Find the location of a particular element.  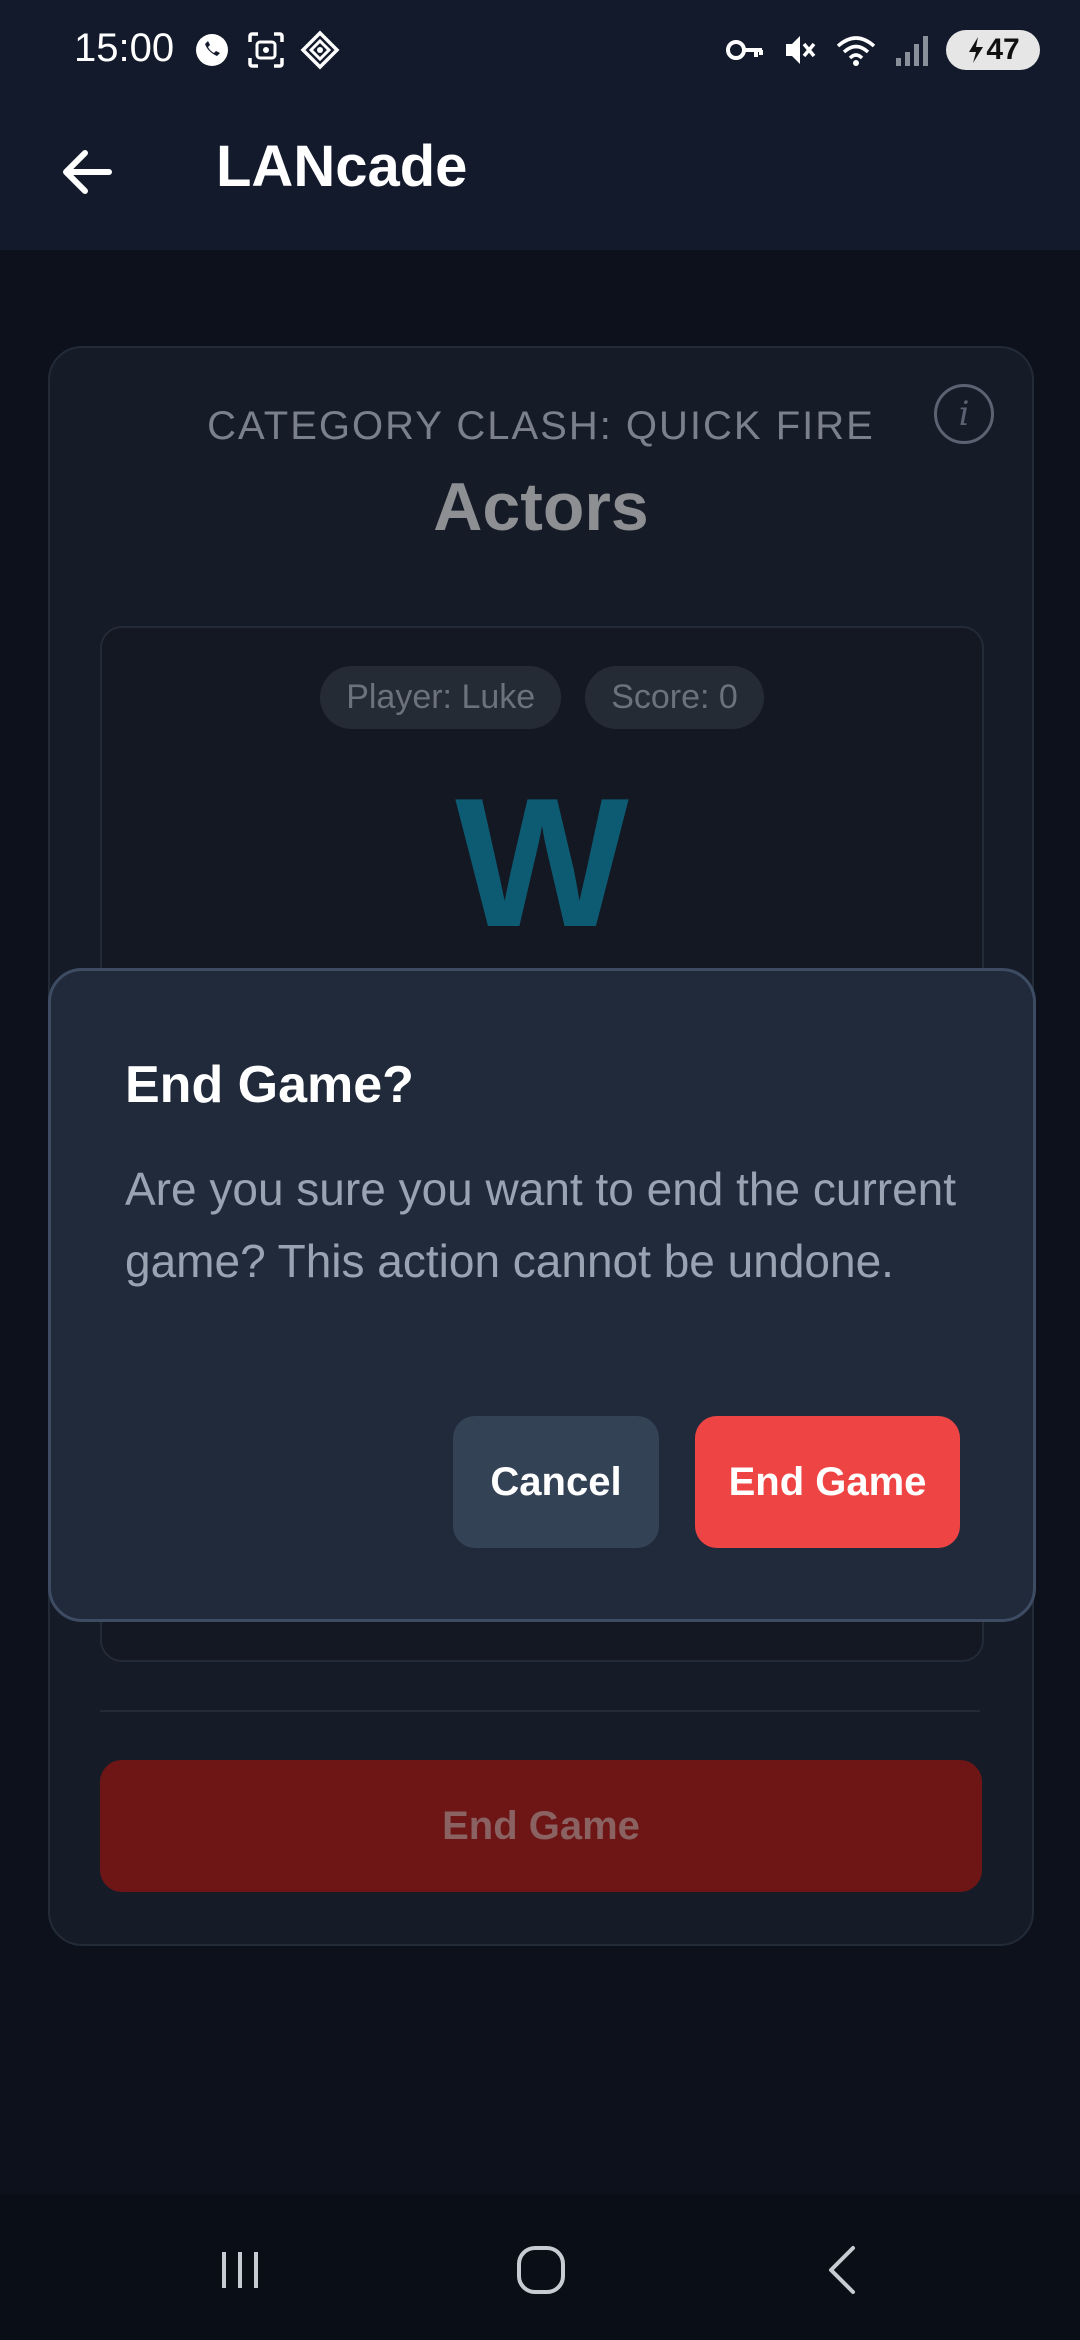

home-button is located at coordinates (541, 2270).